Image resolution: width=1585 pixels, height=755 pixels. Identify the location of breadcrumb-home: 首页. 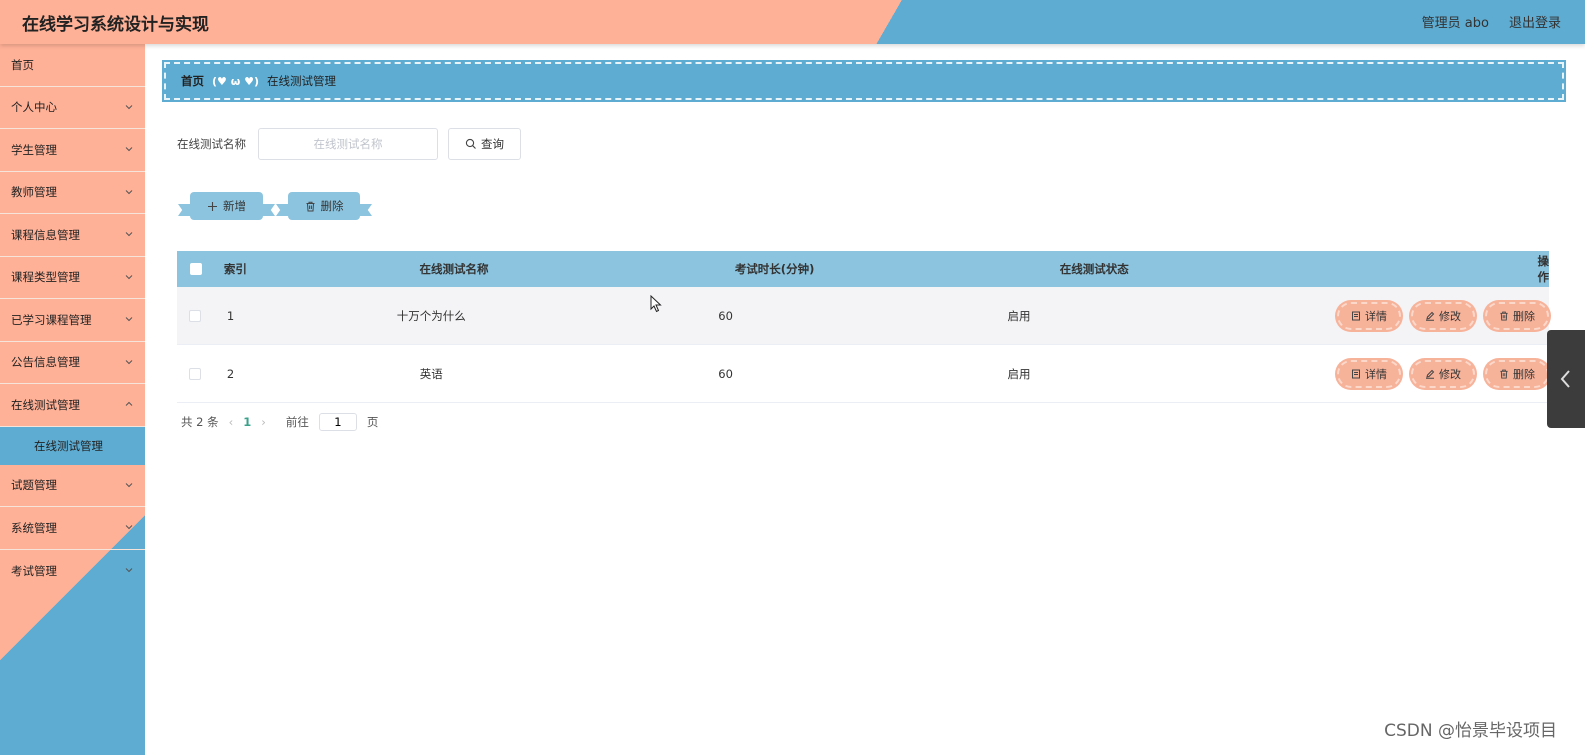
(192, 81).